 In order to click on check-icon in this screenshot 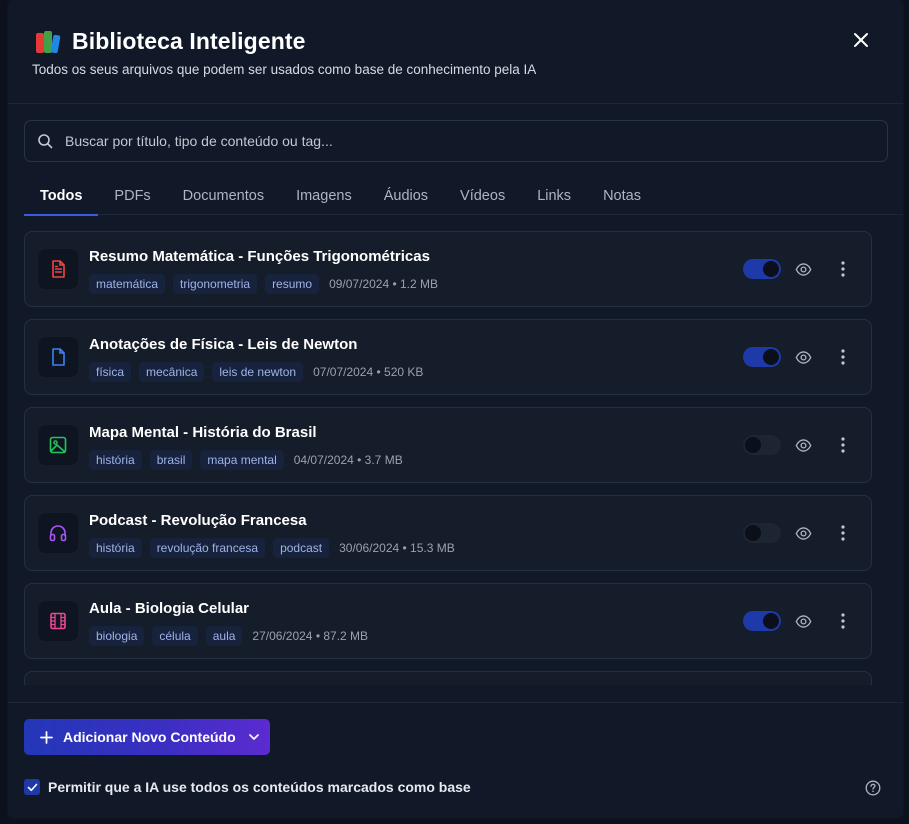, I will do `click(32, 787)`.